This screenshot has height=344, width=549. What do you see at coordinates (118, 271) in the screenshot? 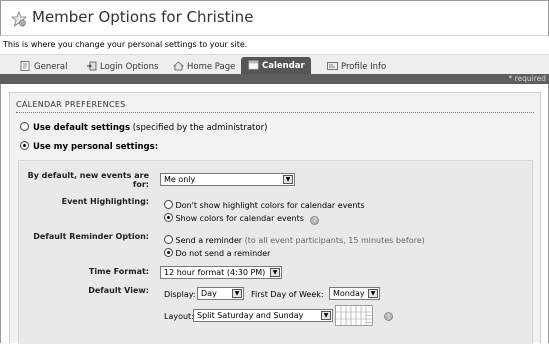
I see `time-format-label: Time Format:` at bounding box center [118, 271].